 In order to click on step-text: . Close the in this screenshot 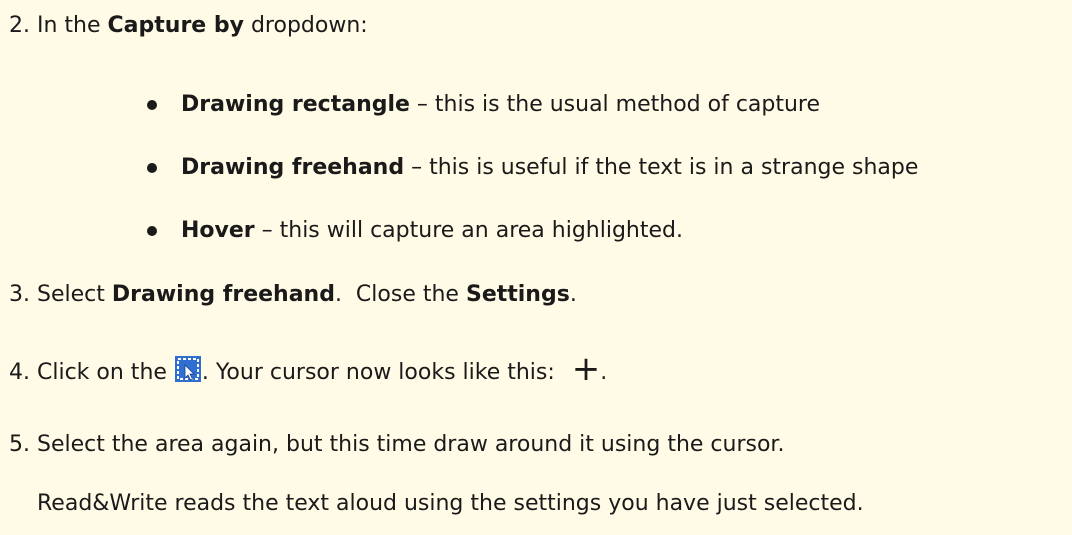, I will do `click(400, 294)`.